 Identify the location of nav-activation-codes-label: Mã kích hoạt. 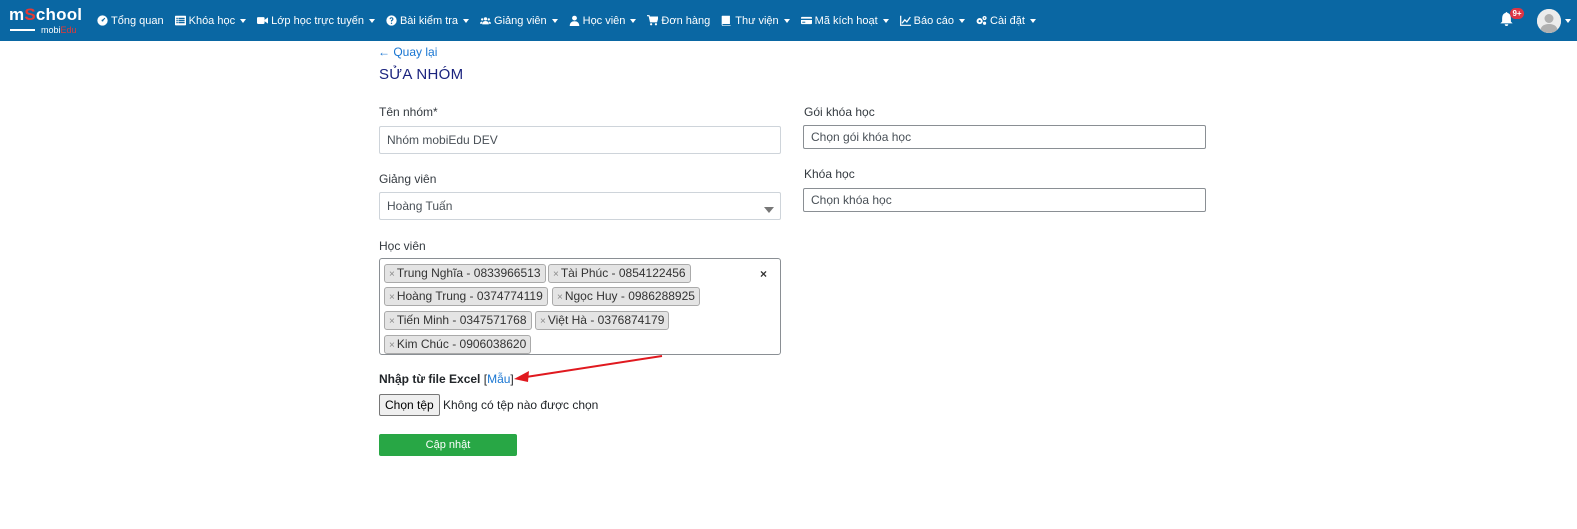
(846, 20).